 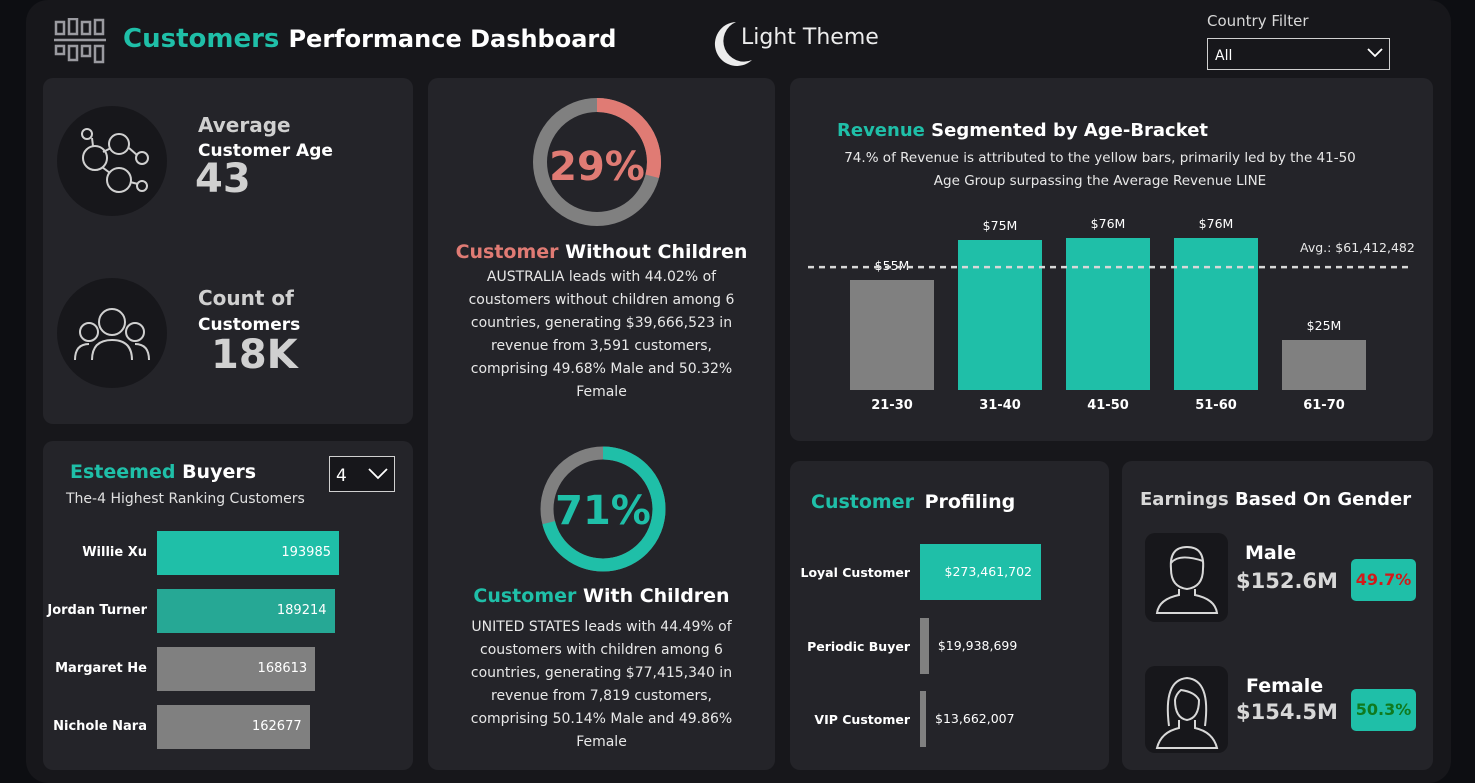 I want to click on revenue-category-label: 31-40, so click(x=1000, y=405).